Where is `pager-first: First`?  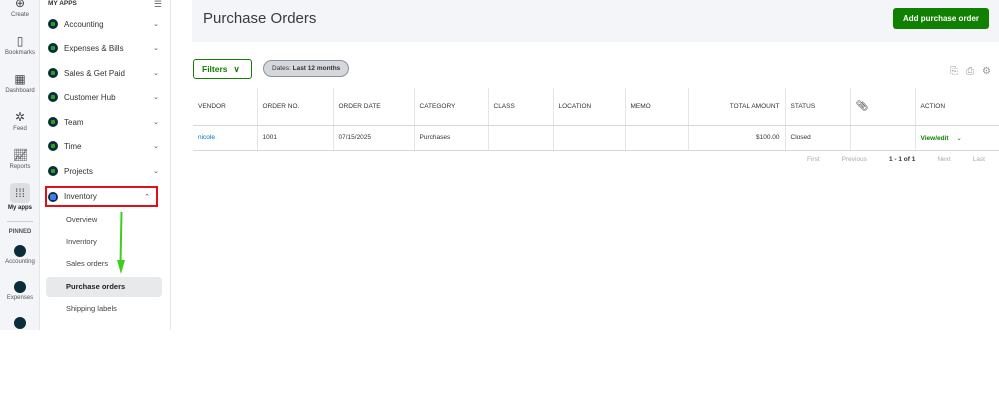
pager-first: First is located at coordinates (813, 159).